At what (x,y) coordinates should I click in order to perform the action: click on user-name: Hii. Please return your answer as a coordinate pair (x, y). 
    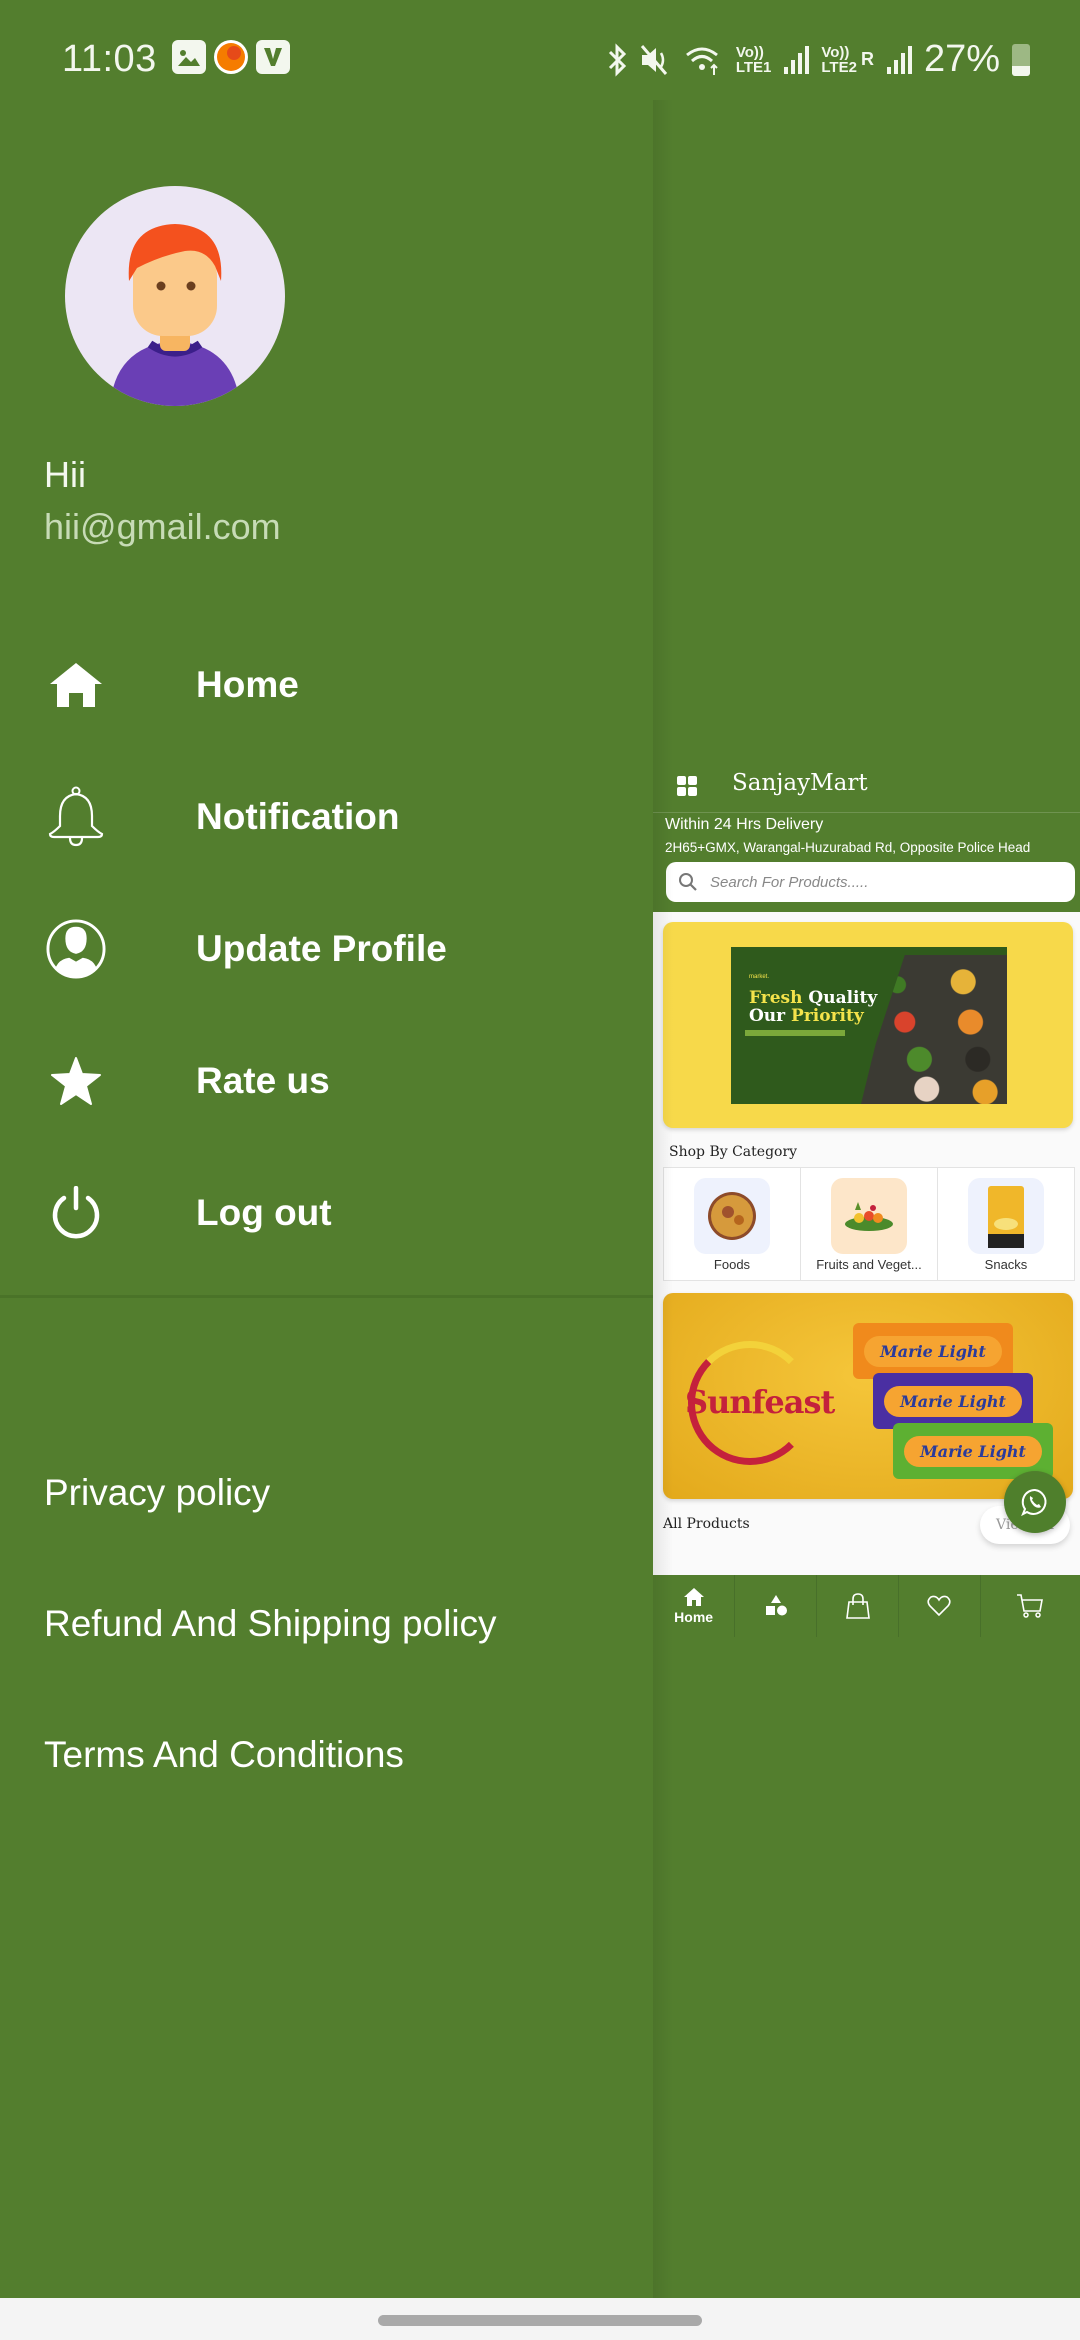
    Looking at the image, I should click on (65, 474).